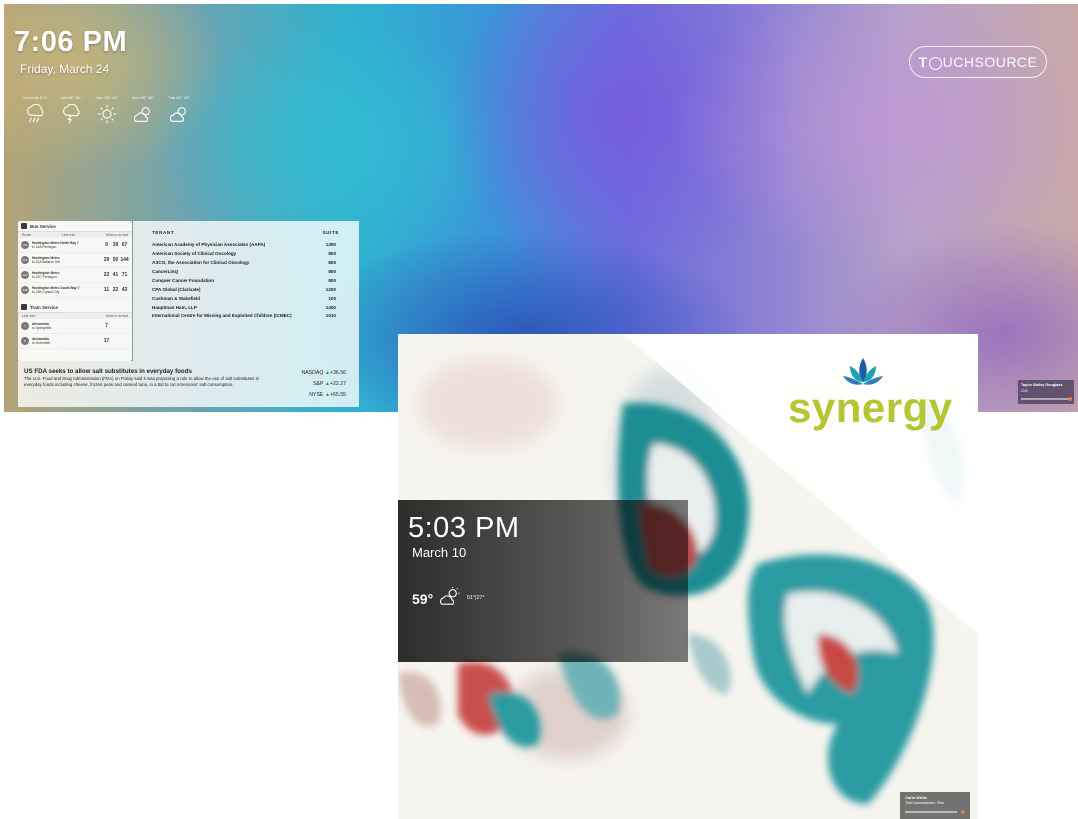 This screenshot has width=1078, height=819. Describe the element at coordinates (25, 326) in the screenshot. I see `route-badge: Y` at that location.